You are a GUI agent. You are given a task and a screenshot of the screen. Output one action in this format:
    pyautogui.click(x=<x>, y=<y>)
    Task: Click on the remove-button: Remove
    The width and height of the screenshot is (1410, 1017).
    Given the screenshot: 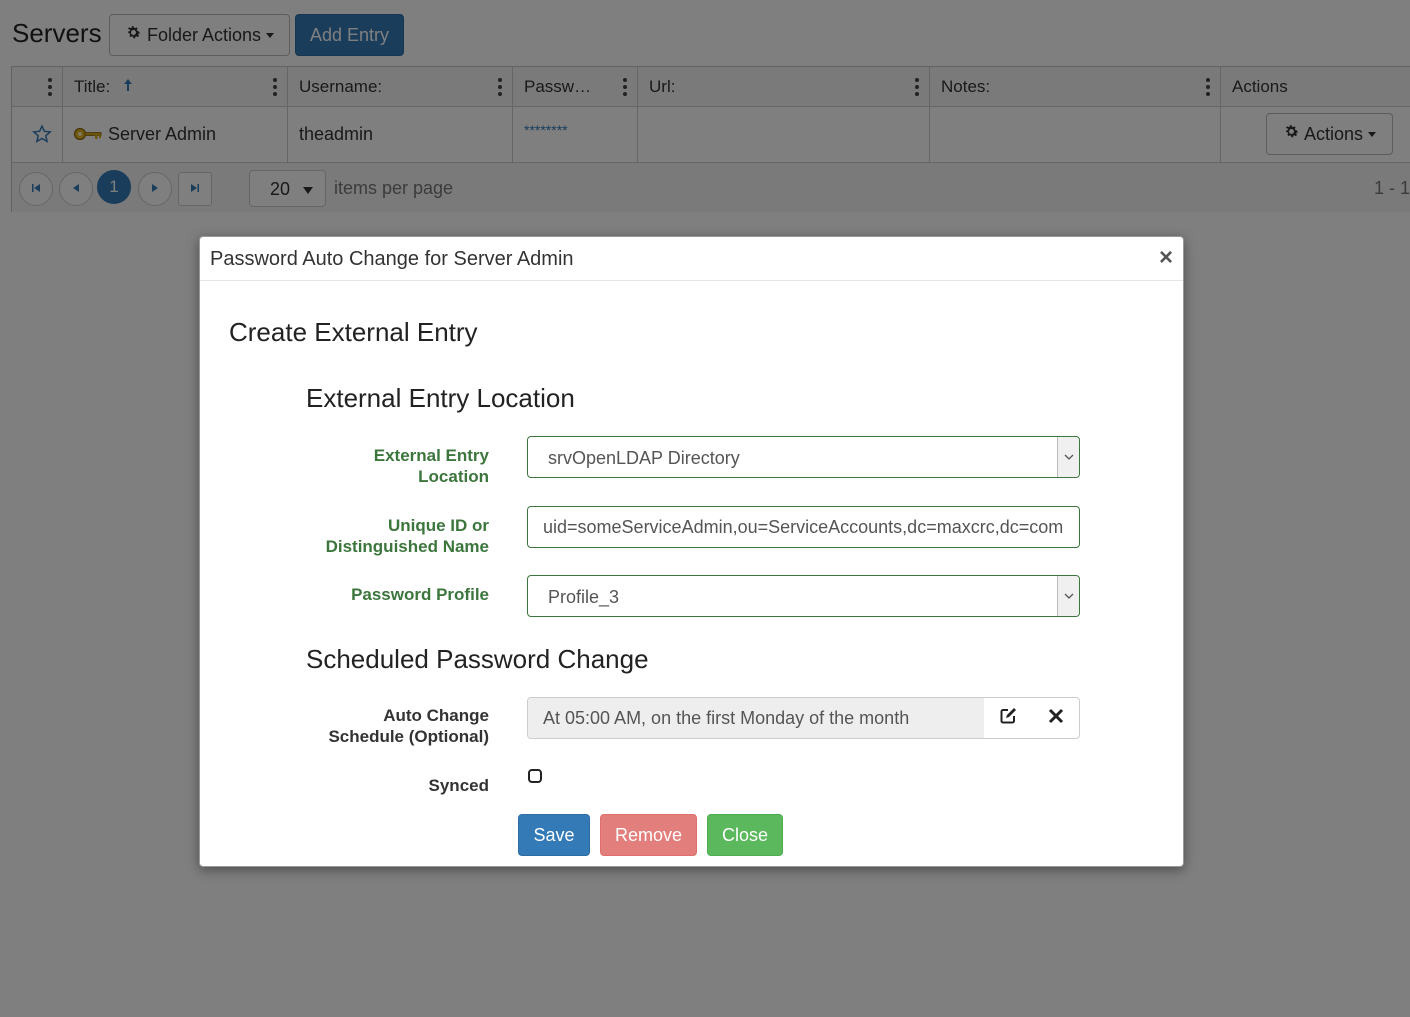 What is the action you would take?
    pyautogui.click(x=648, y=835)
    